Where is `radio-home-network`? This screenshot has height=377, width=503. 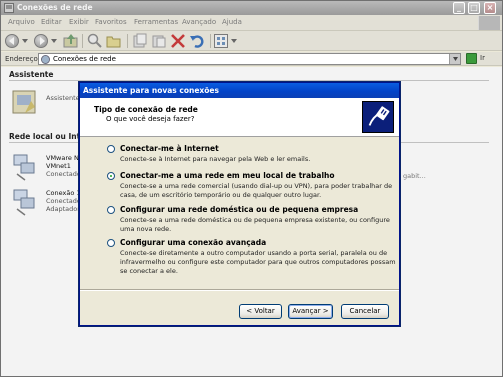
radio-home-network is located at coordinates (111, 210).